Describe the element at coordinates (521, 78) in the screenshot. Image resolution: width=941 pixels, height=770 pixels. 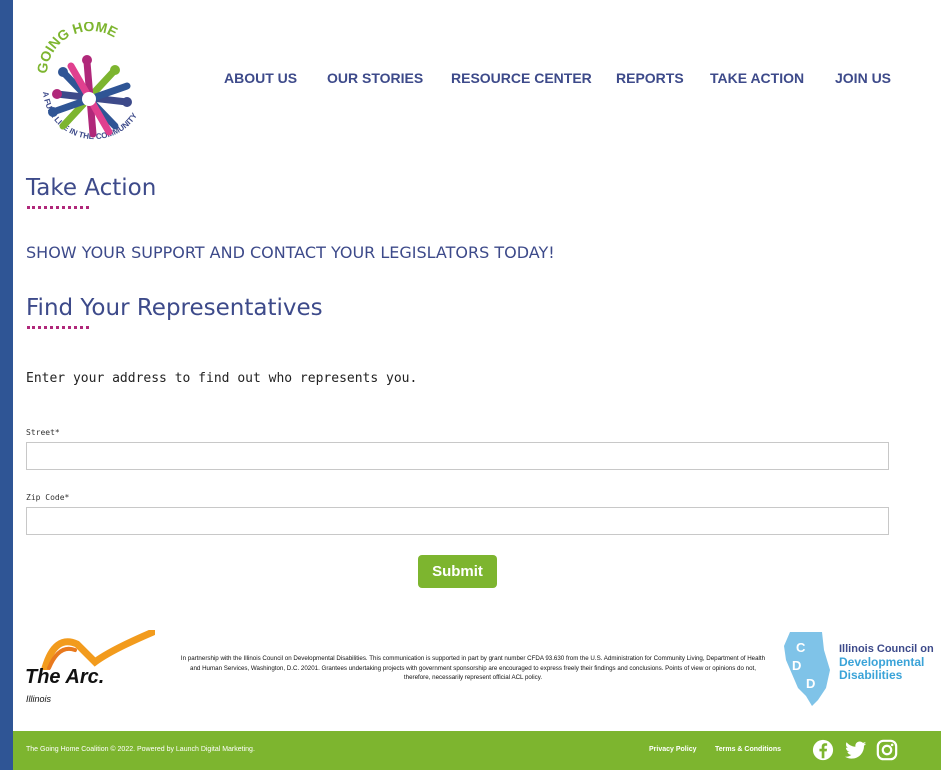
I see `nav-resource-center: RESOURCE CENTER` at that location.